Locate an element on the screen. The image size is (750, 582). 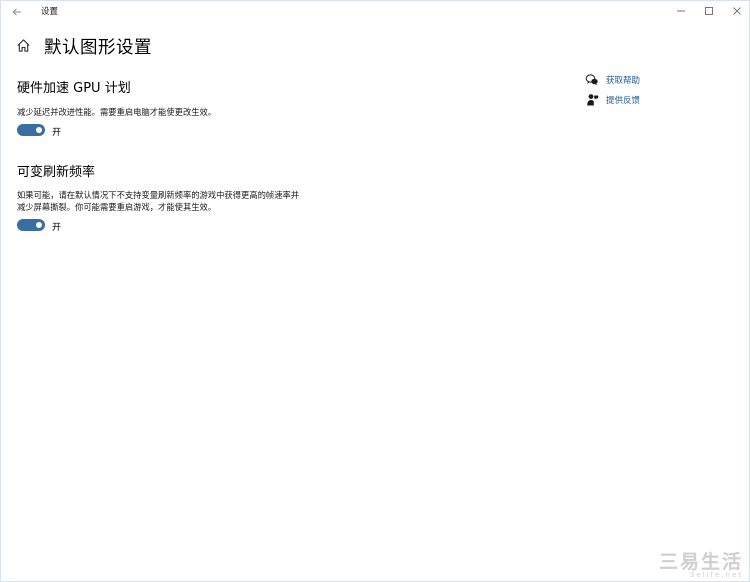
watermark-sub-text: 3elife.net is located at coordinates (716, 575).